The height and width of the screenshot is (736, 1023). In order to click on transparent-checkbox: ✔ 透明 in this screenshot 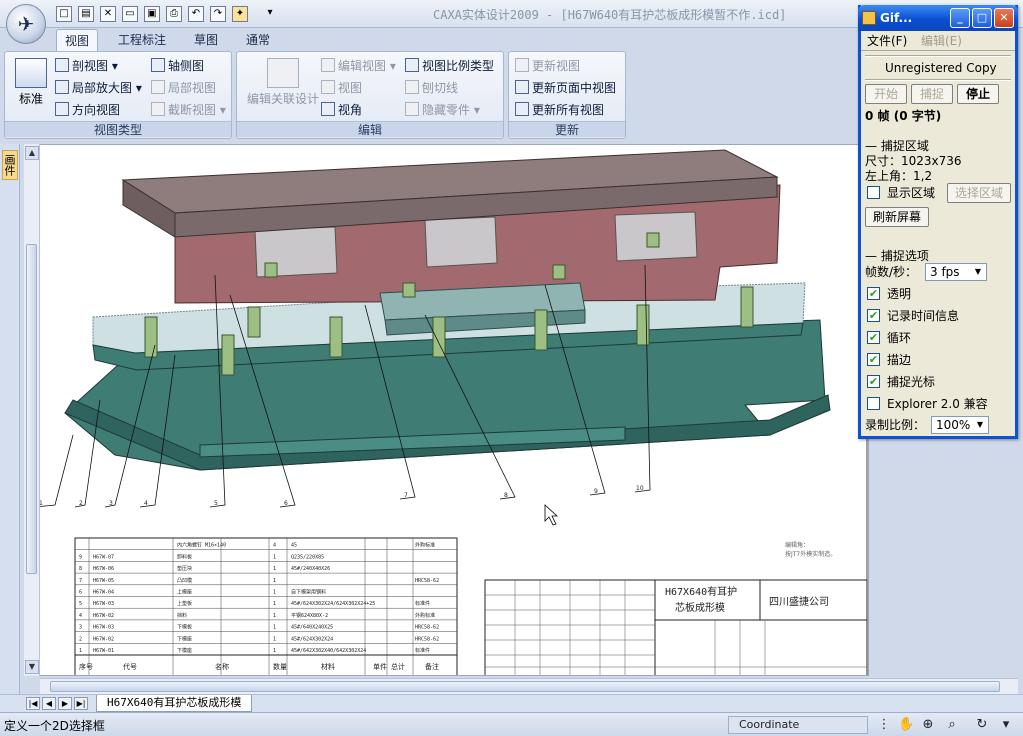, I will do `click(889, 294)`.